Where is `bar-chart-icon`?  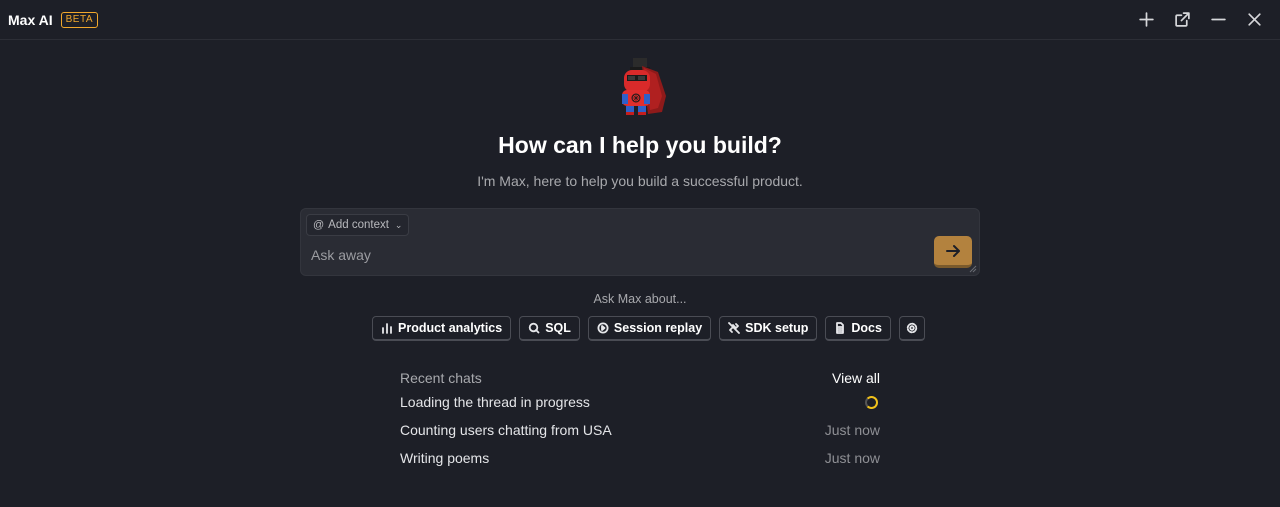
bar-chart-icon is located at coordinates (387, 328).